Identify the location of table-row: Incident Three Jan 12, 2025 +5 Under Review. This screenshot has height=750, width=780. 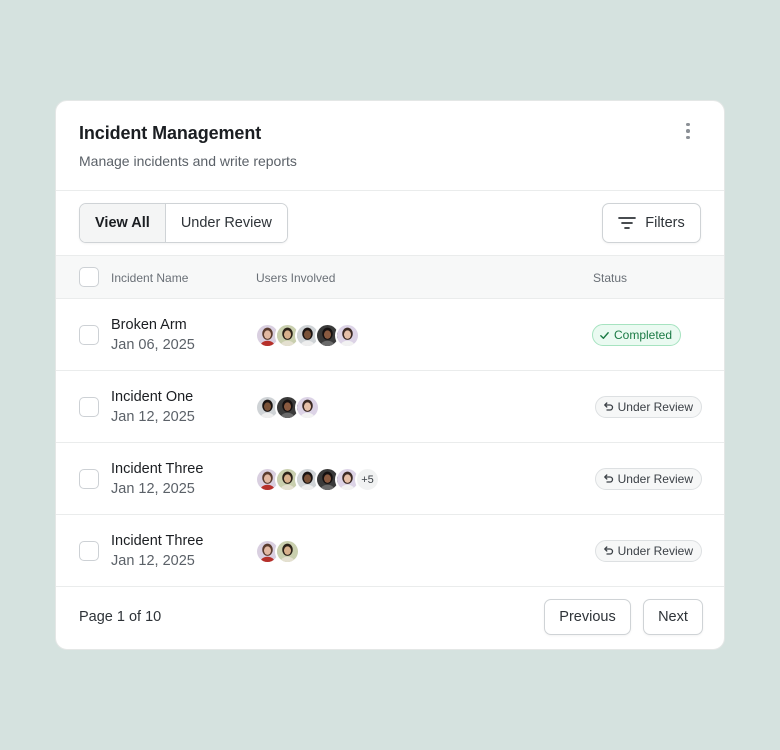
(390, 479).